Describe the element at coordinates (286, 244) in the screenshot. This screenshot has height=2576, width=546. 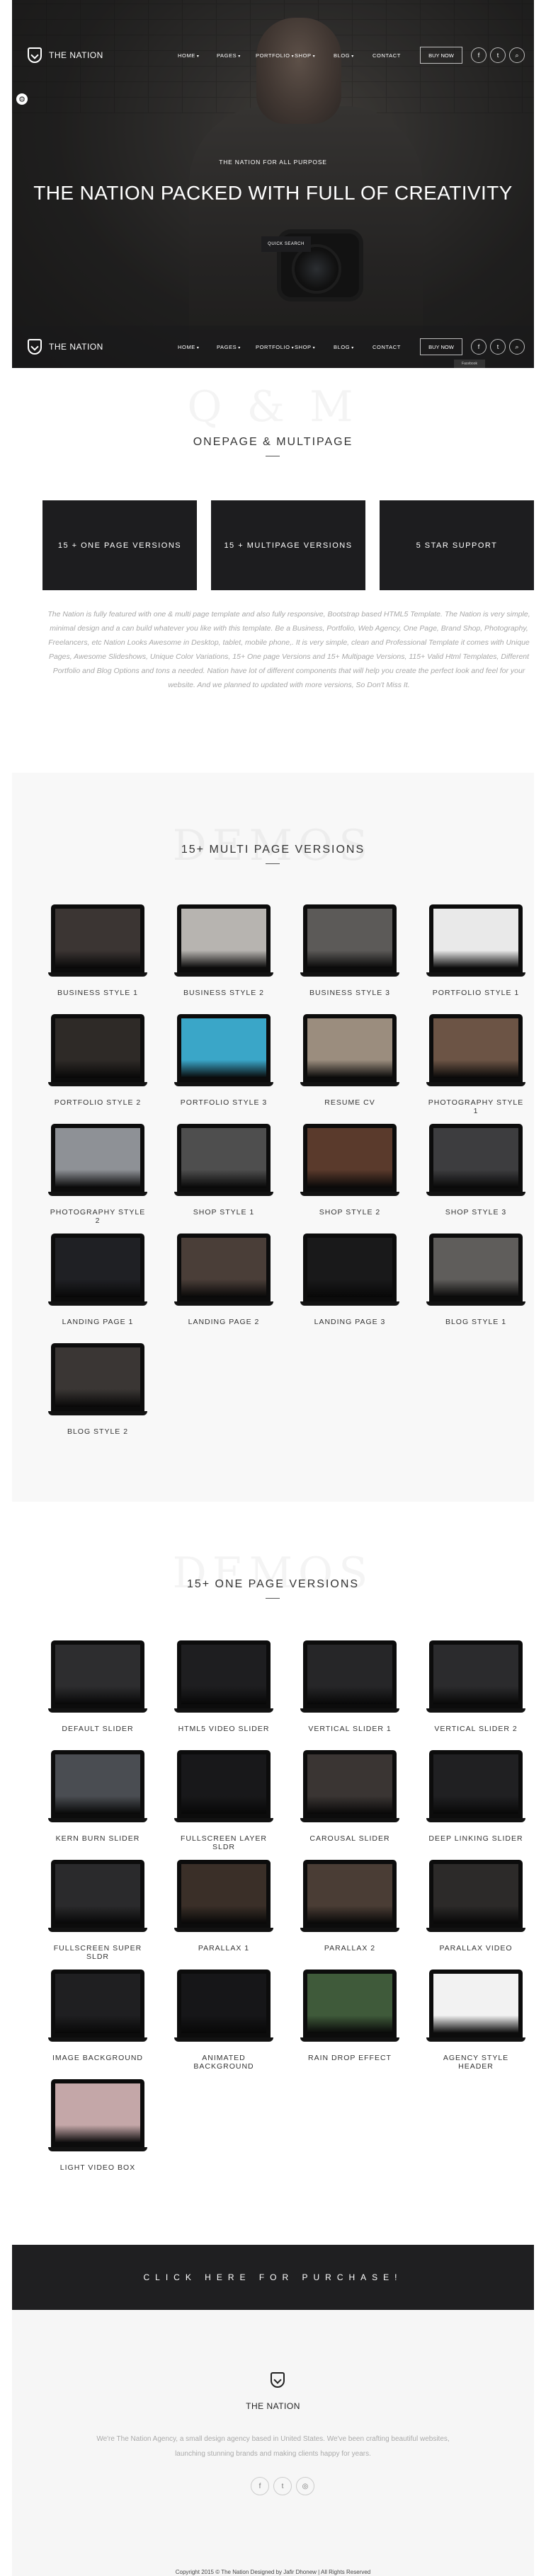
I see `hero-button: QUICK SEARCH` at that location.